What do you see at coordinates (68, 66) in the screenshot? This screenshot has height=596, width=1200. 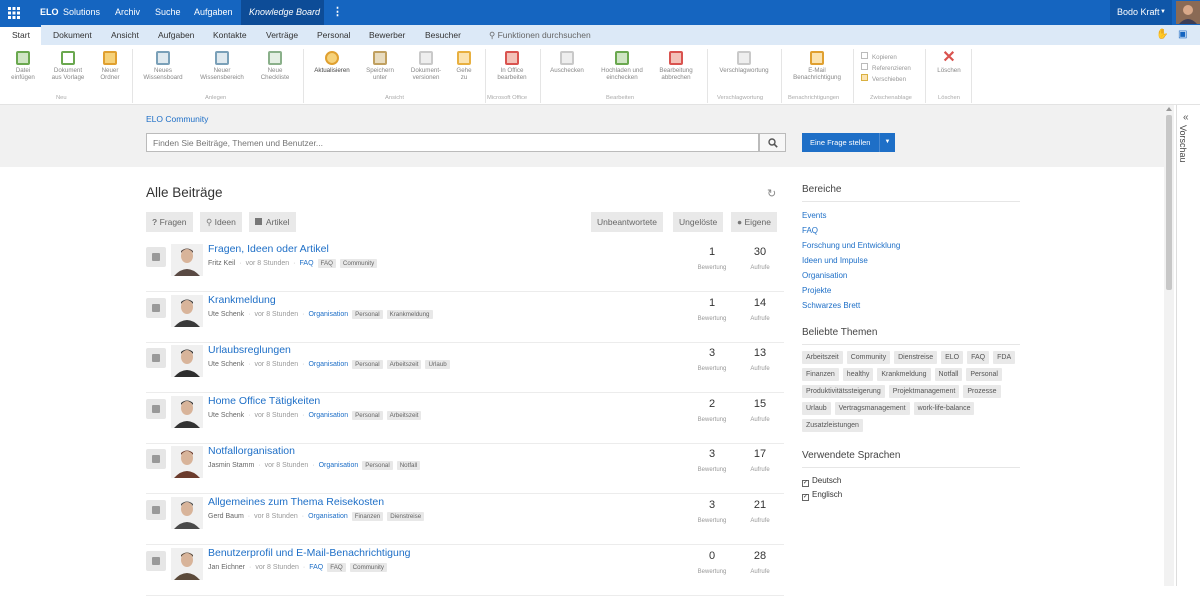 I see `dokument-aus-vorlage-button: Dokument aus Vorlage` at bounding box center [68, 66].